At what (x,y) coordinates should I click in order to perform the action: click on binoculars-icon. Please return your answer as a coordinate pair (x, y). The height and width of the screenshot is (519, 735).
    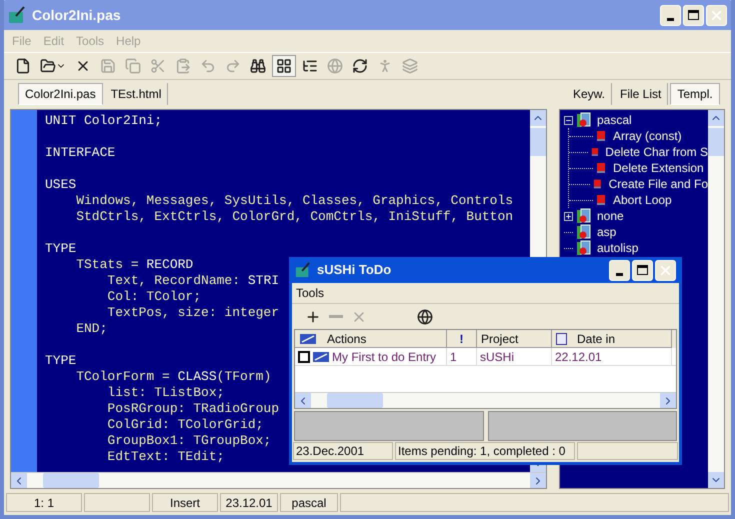
    Looking at the image, I should click on (258, 66).